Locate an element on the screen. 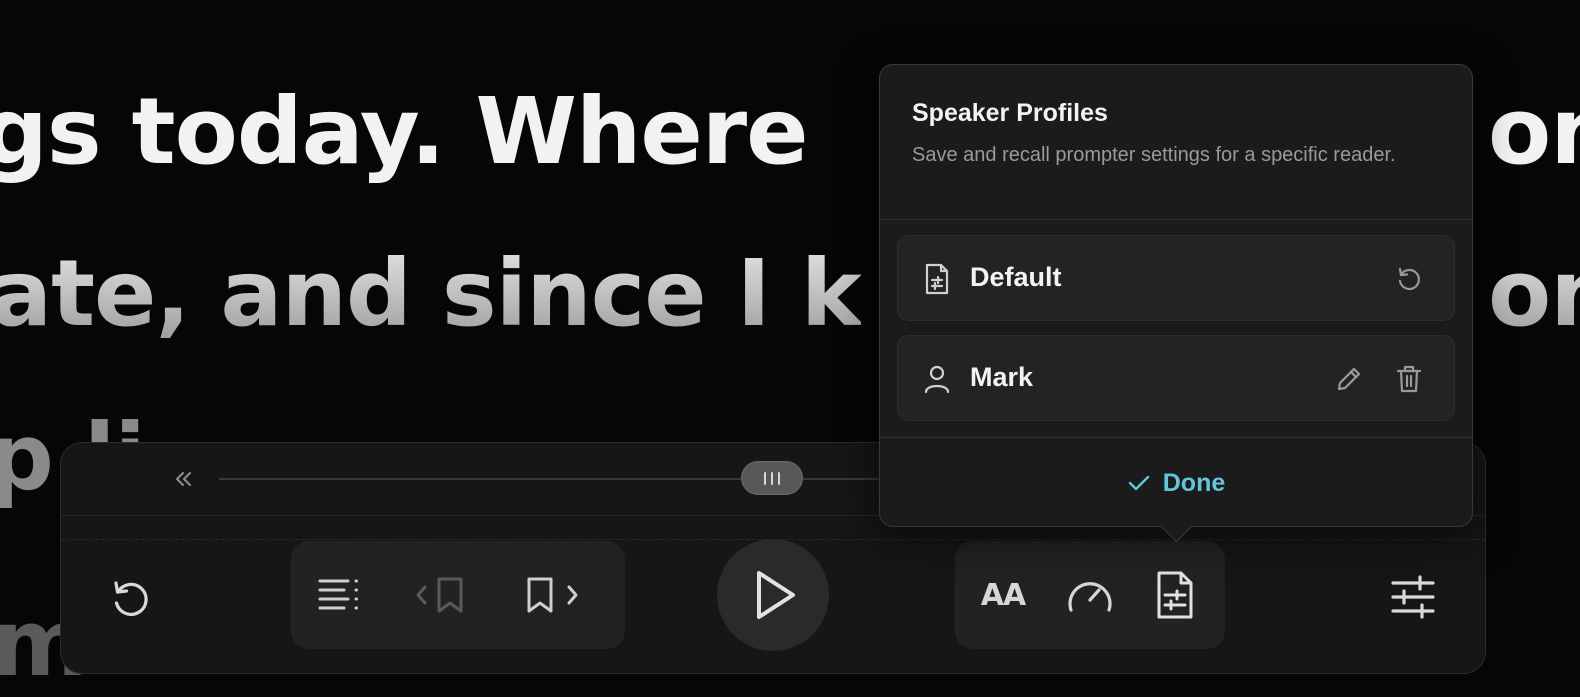 This screenshot has height=697, width=1580. sliders-icon is located at coordinates (1413, 597).